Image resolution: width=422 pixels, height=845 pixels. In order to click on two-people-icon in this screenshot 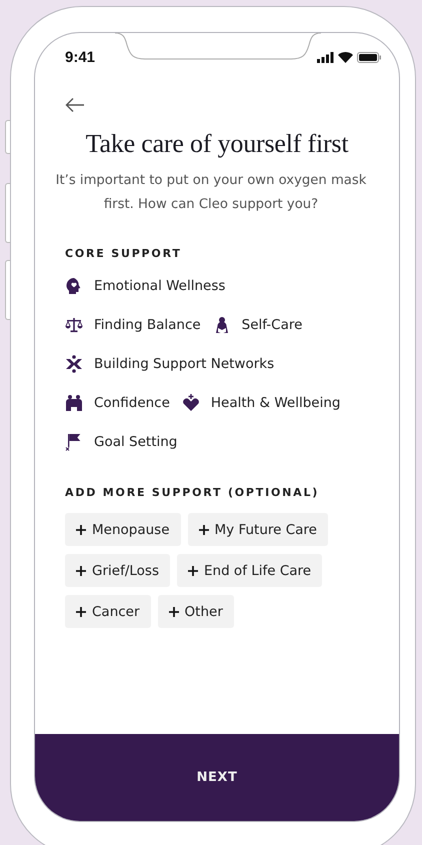, I will do `click(74, 403)`.